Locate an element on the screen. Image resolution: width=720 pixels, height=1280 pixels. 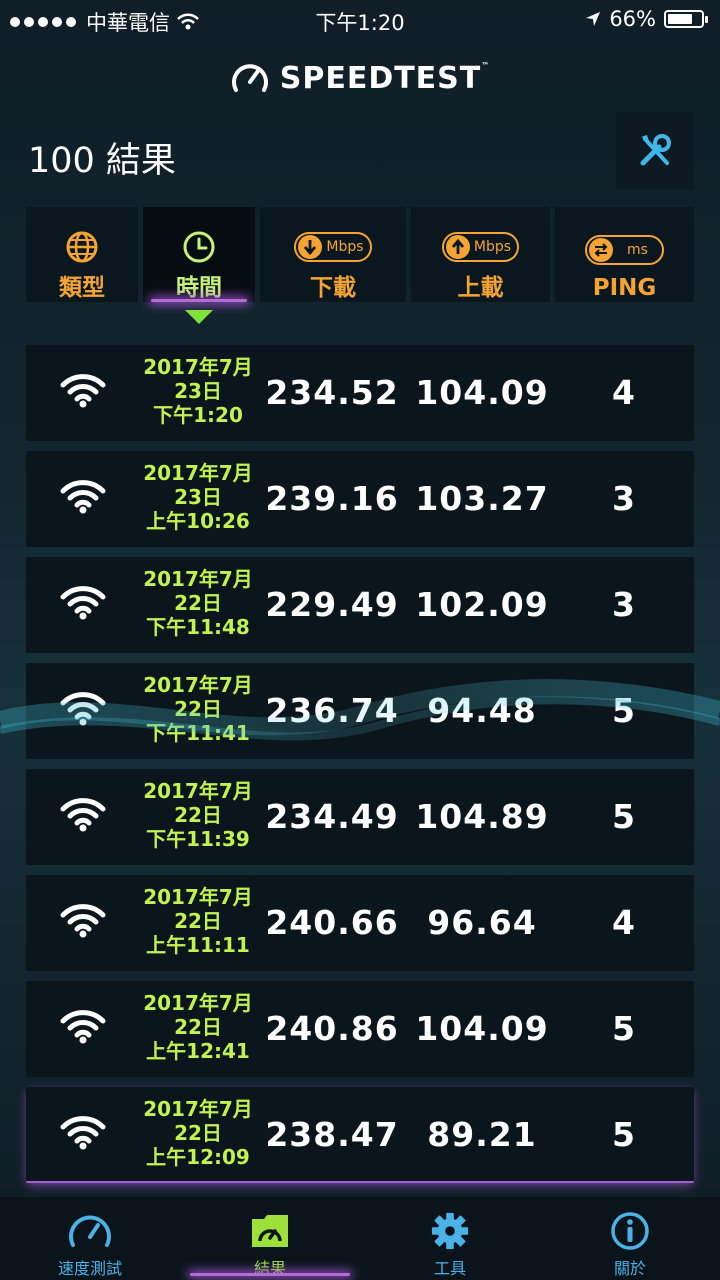
upload-unit: Mbps is located at coordinates (492, 246).